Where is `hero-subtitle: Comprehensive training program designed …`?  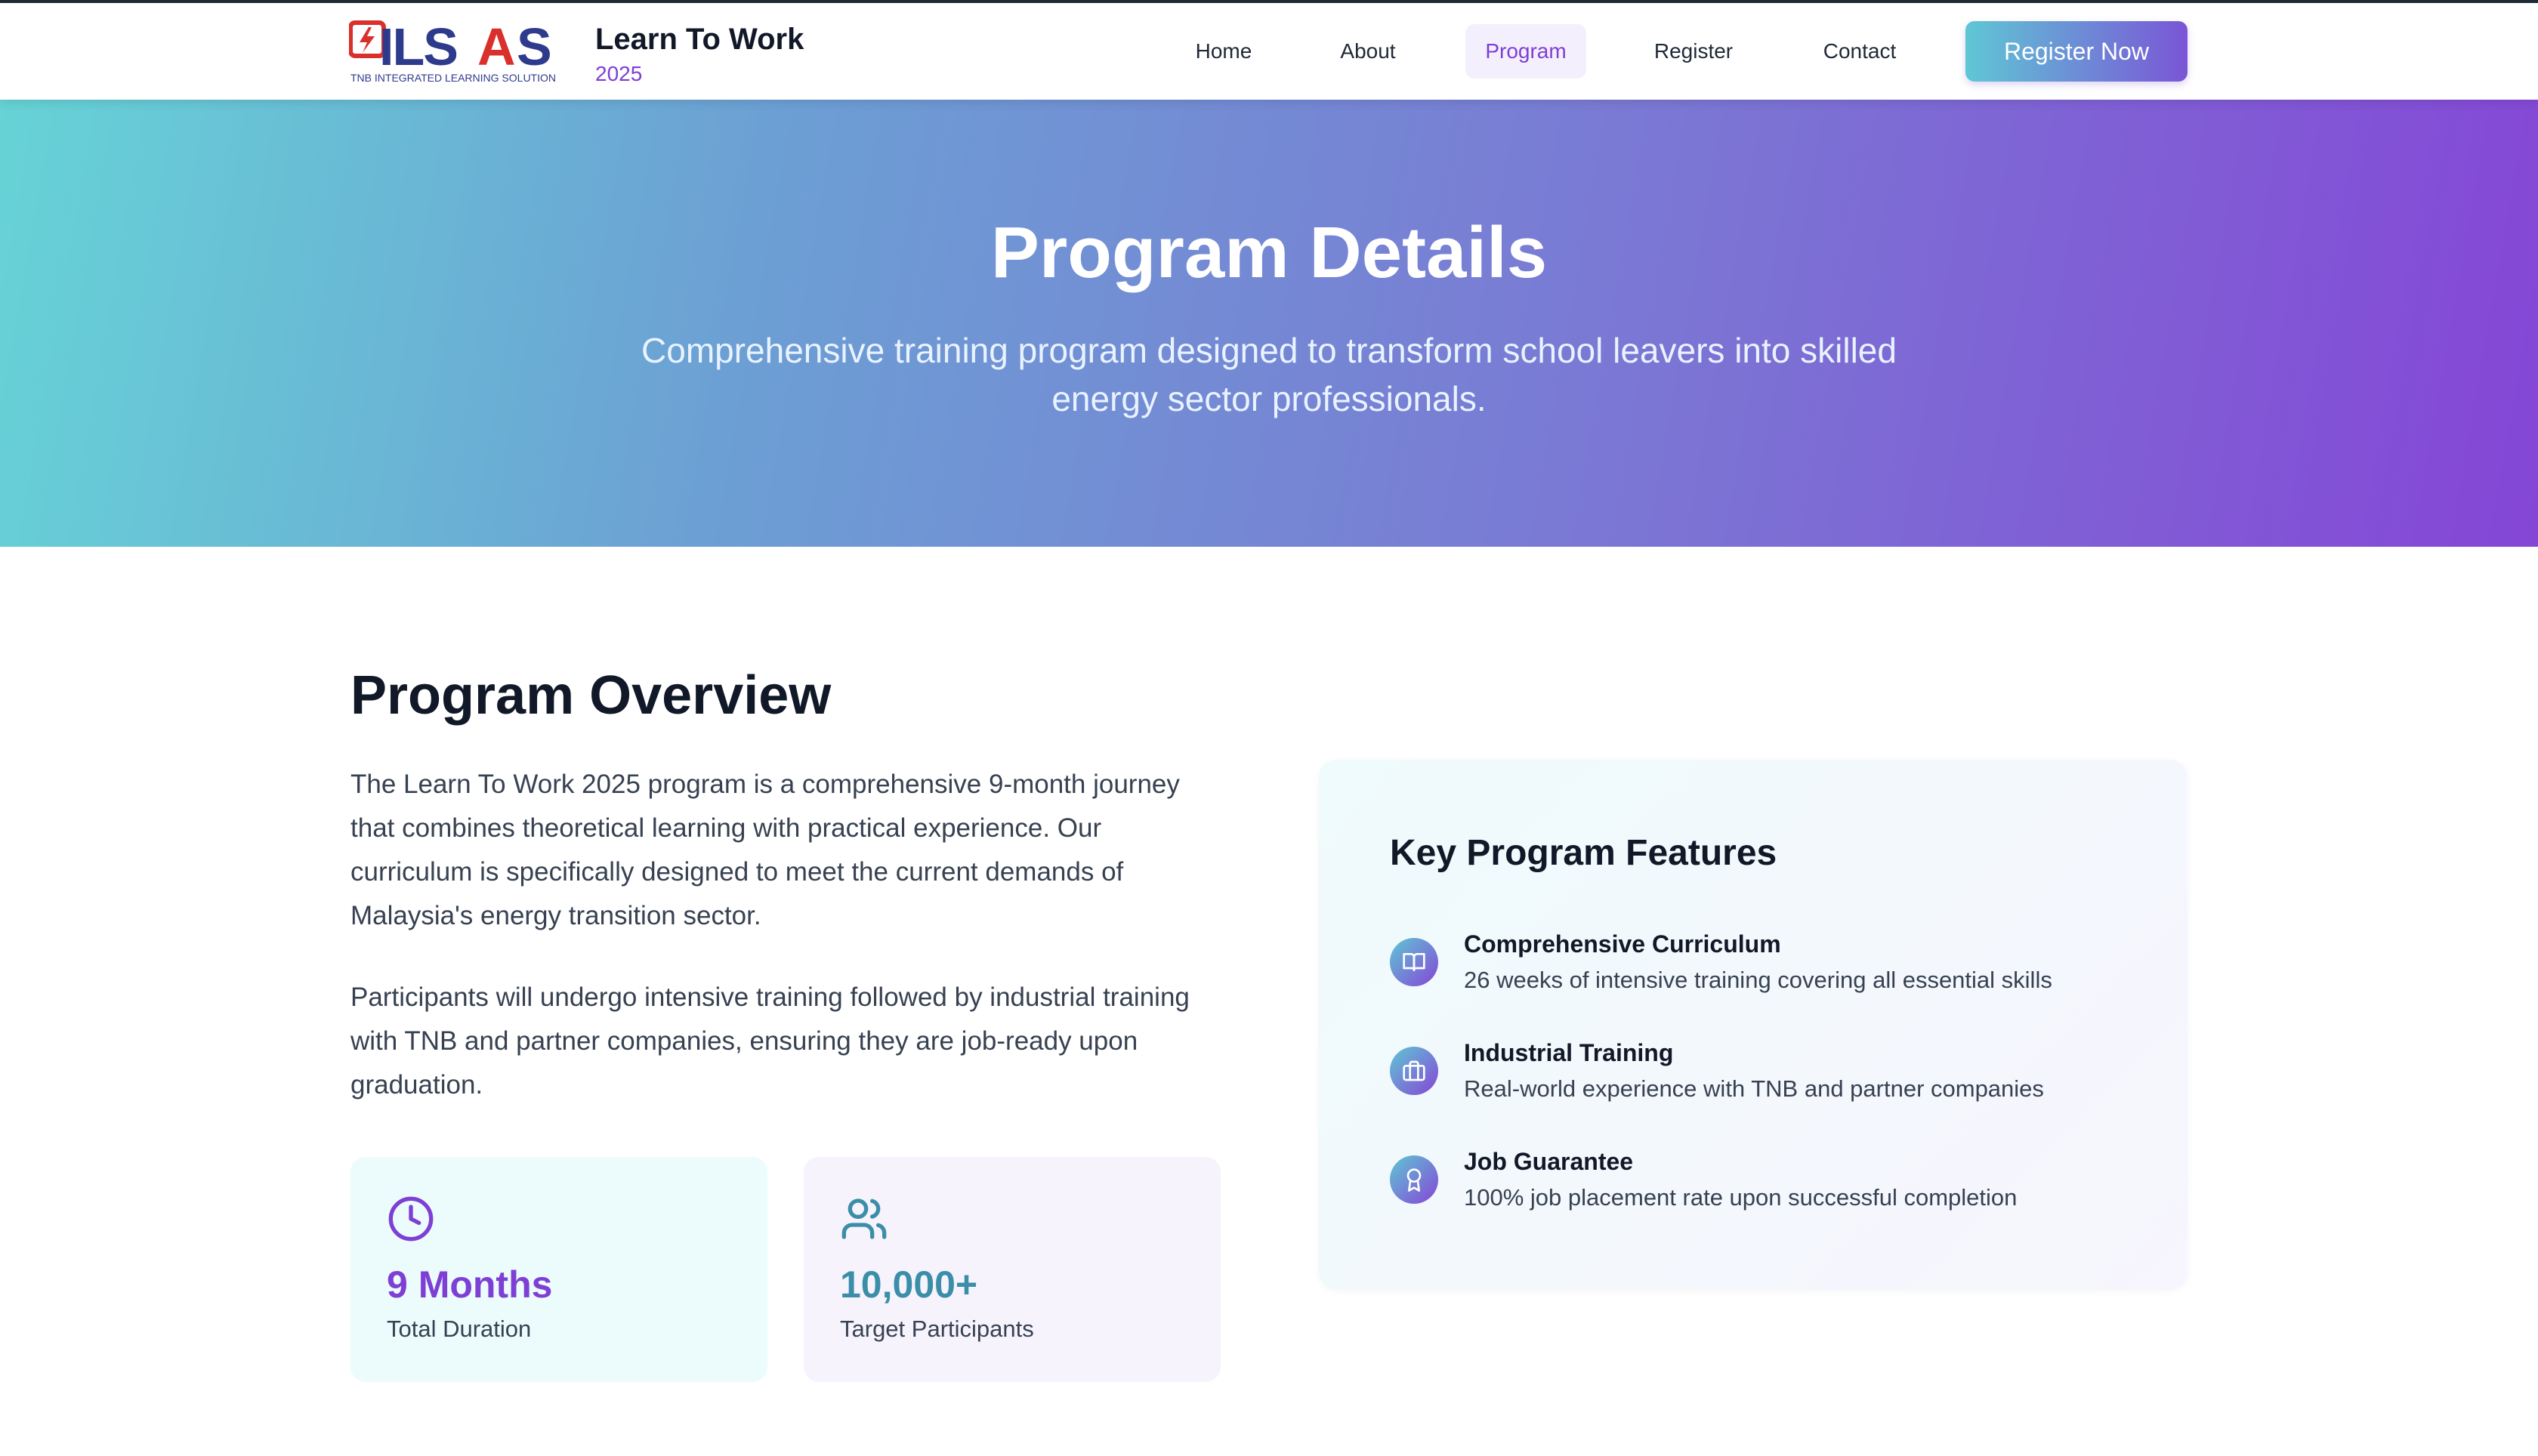 hero-subtitle: Comprehensive training program designed … is located at coordinates (1269, 374).